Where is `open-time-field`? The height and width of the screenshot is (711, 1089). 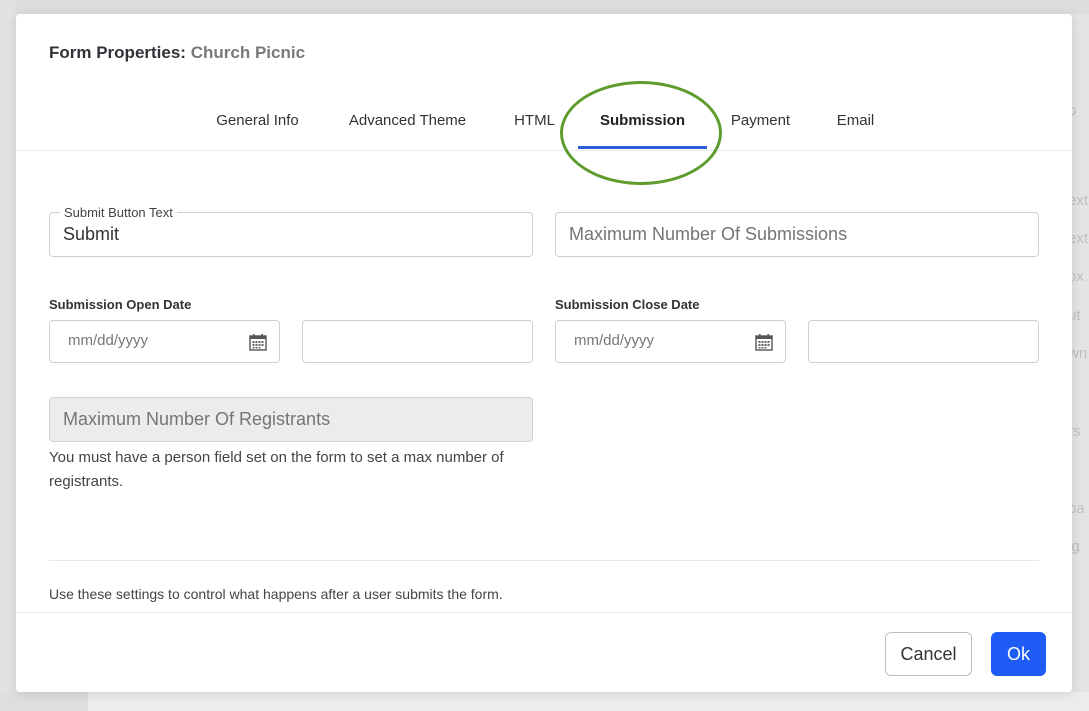
open-time-field is located at coordinates (417, 341).